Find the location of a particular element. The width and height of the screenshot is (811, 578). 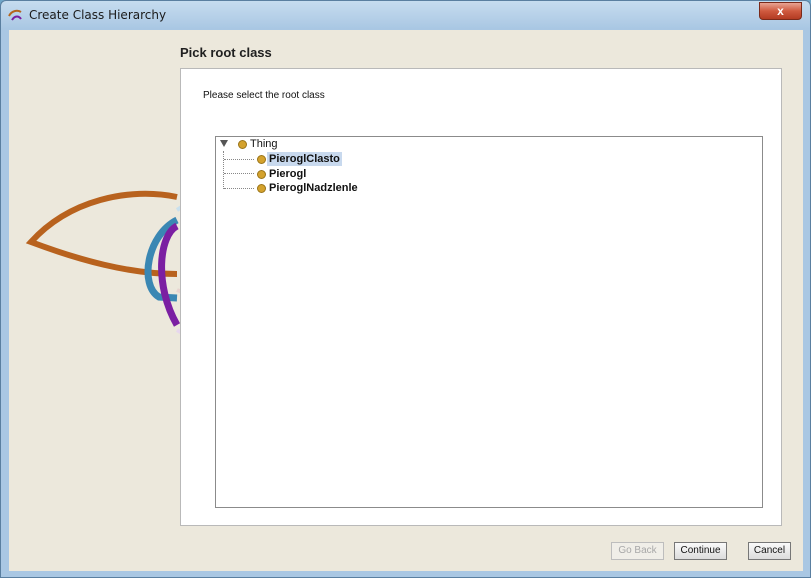

tree-node: Pierogl is located at coordinates (299, 174).